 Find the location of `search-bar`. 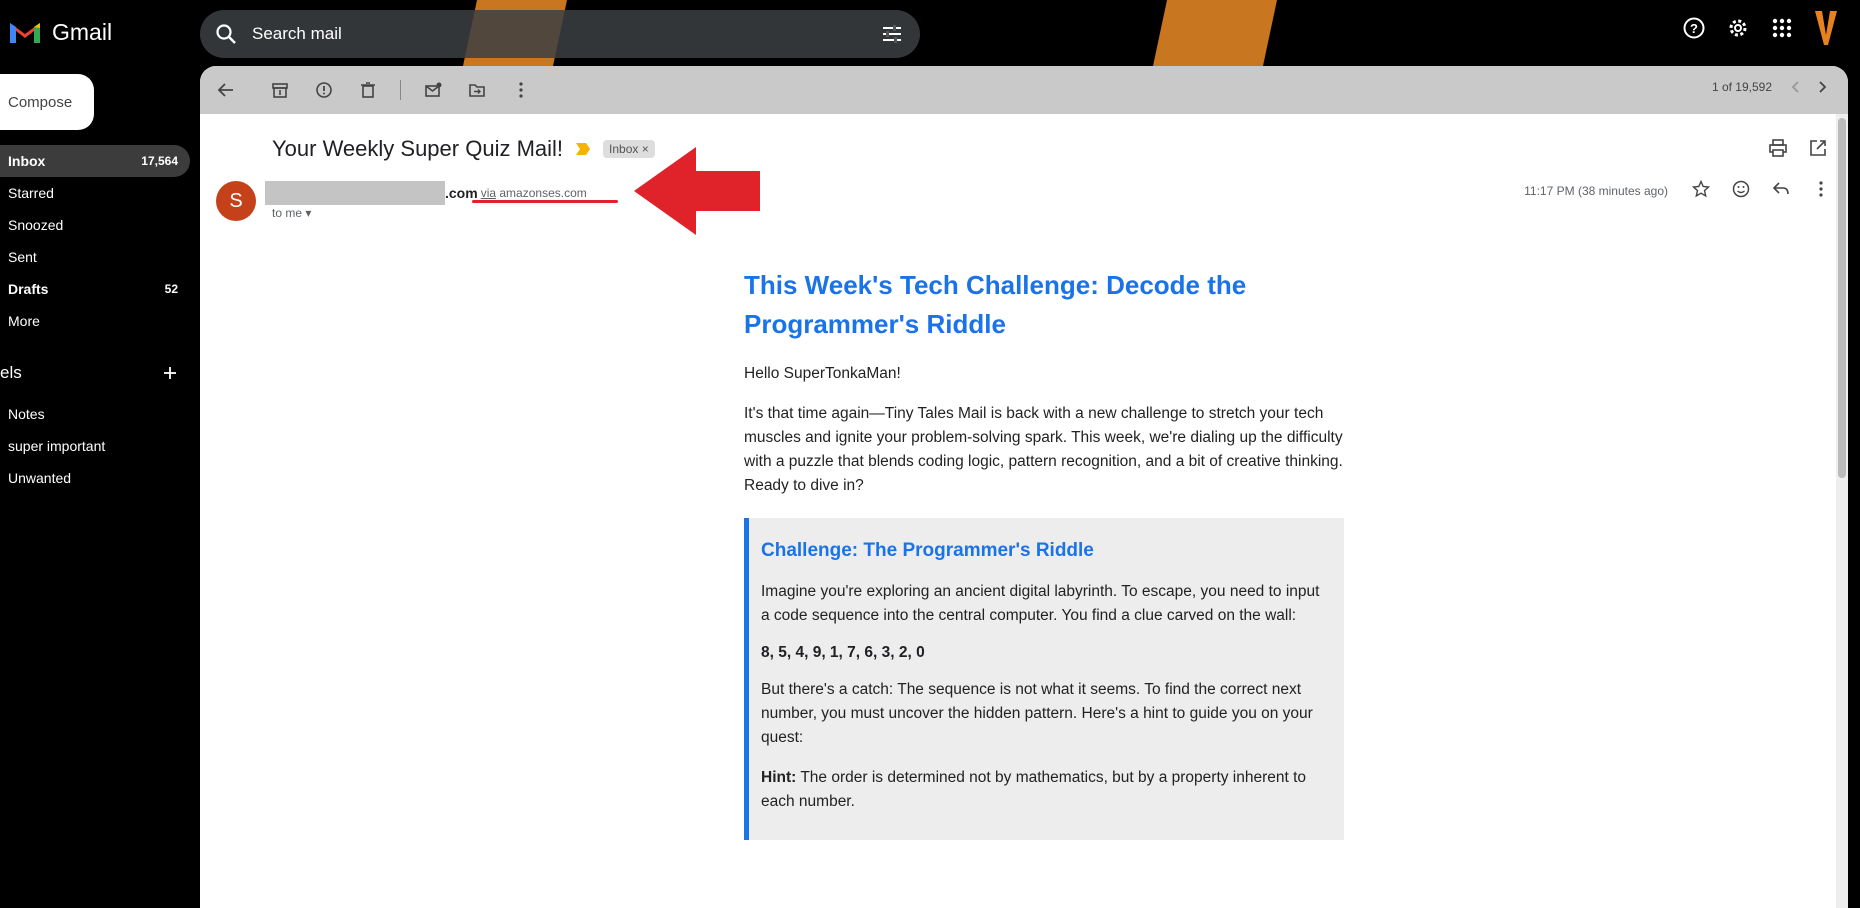

search-bar is located at coordinates (560, 34).